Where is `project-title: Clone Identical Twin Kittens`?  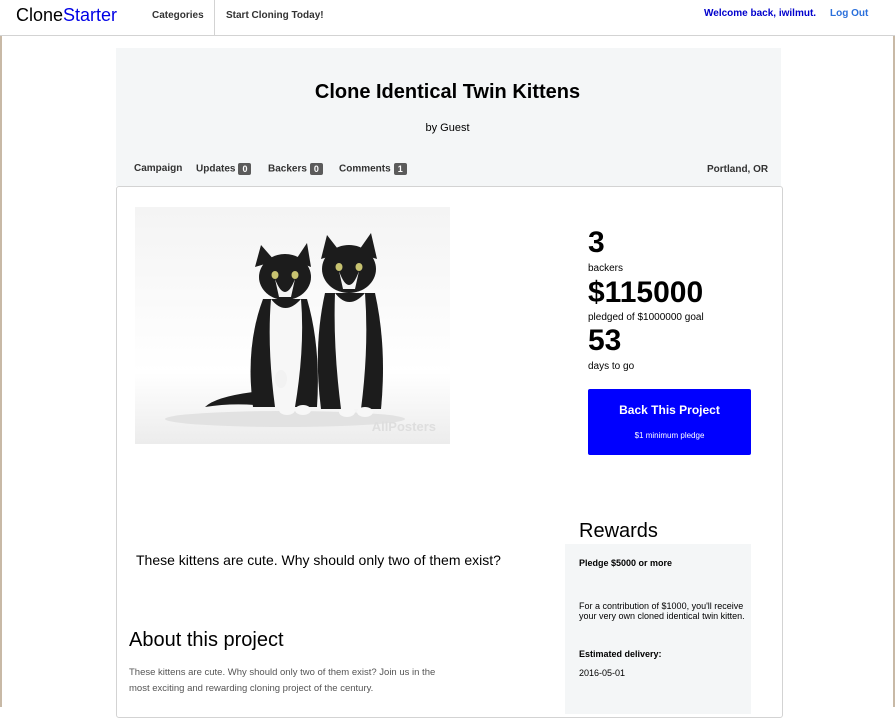 project-title: Clone Identical Twin Kittens is located at coordinates (447, 92).